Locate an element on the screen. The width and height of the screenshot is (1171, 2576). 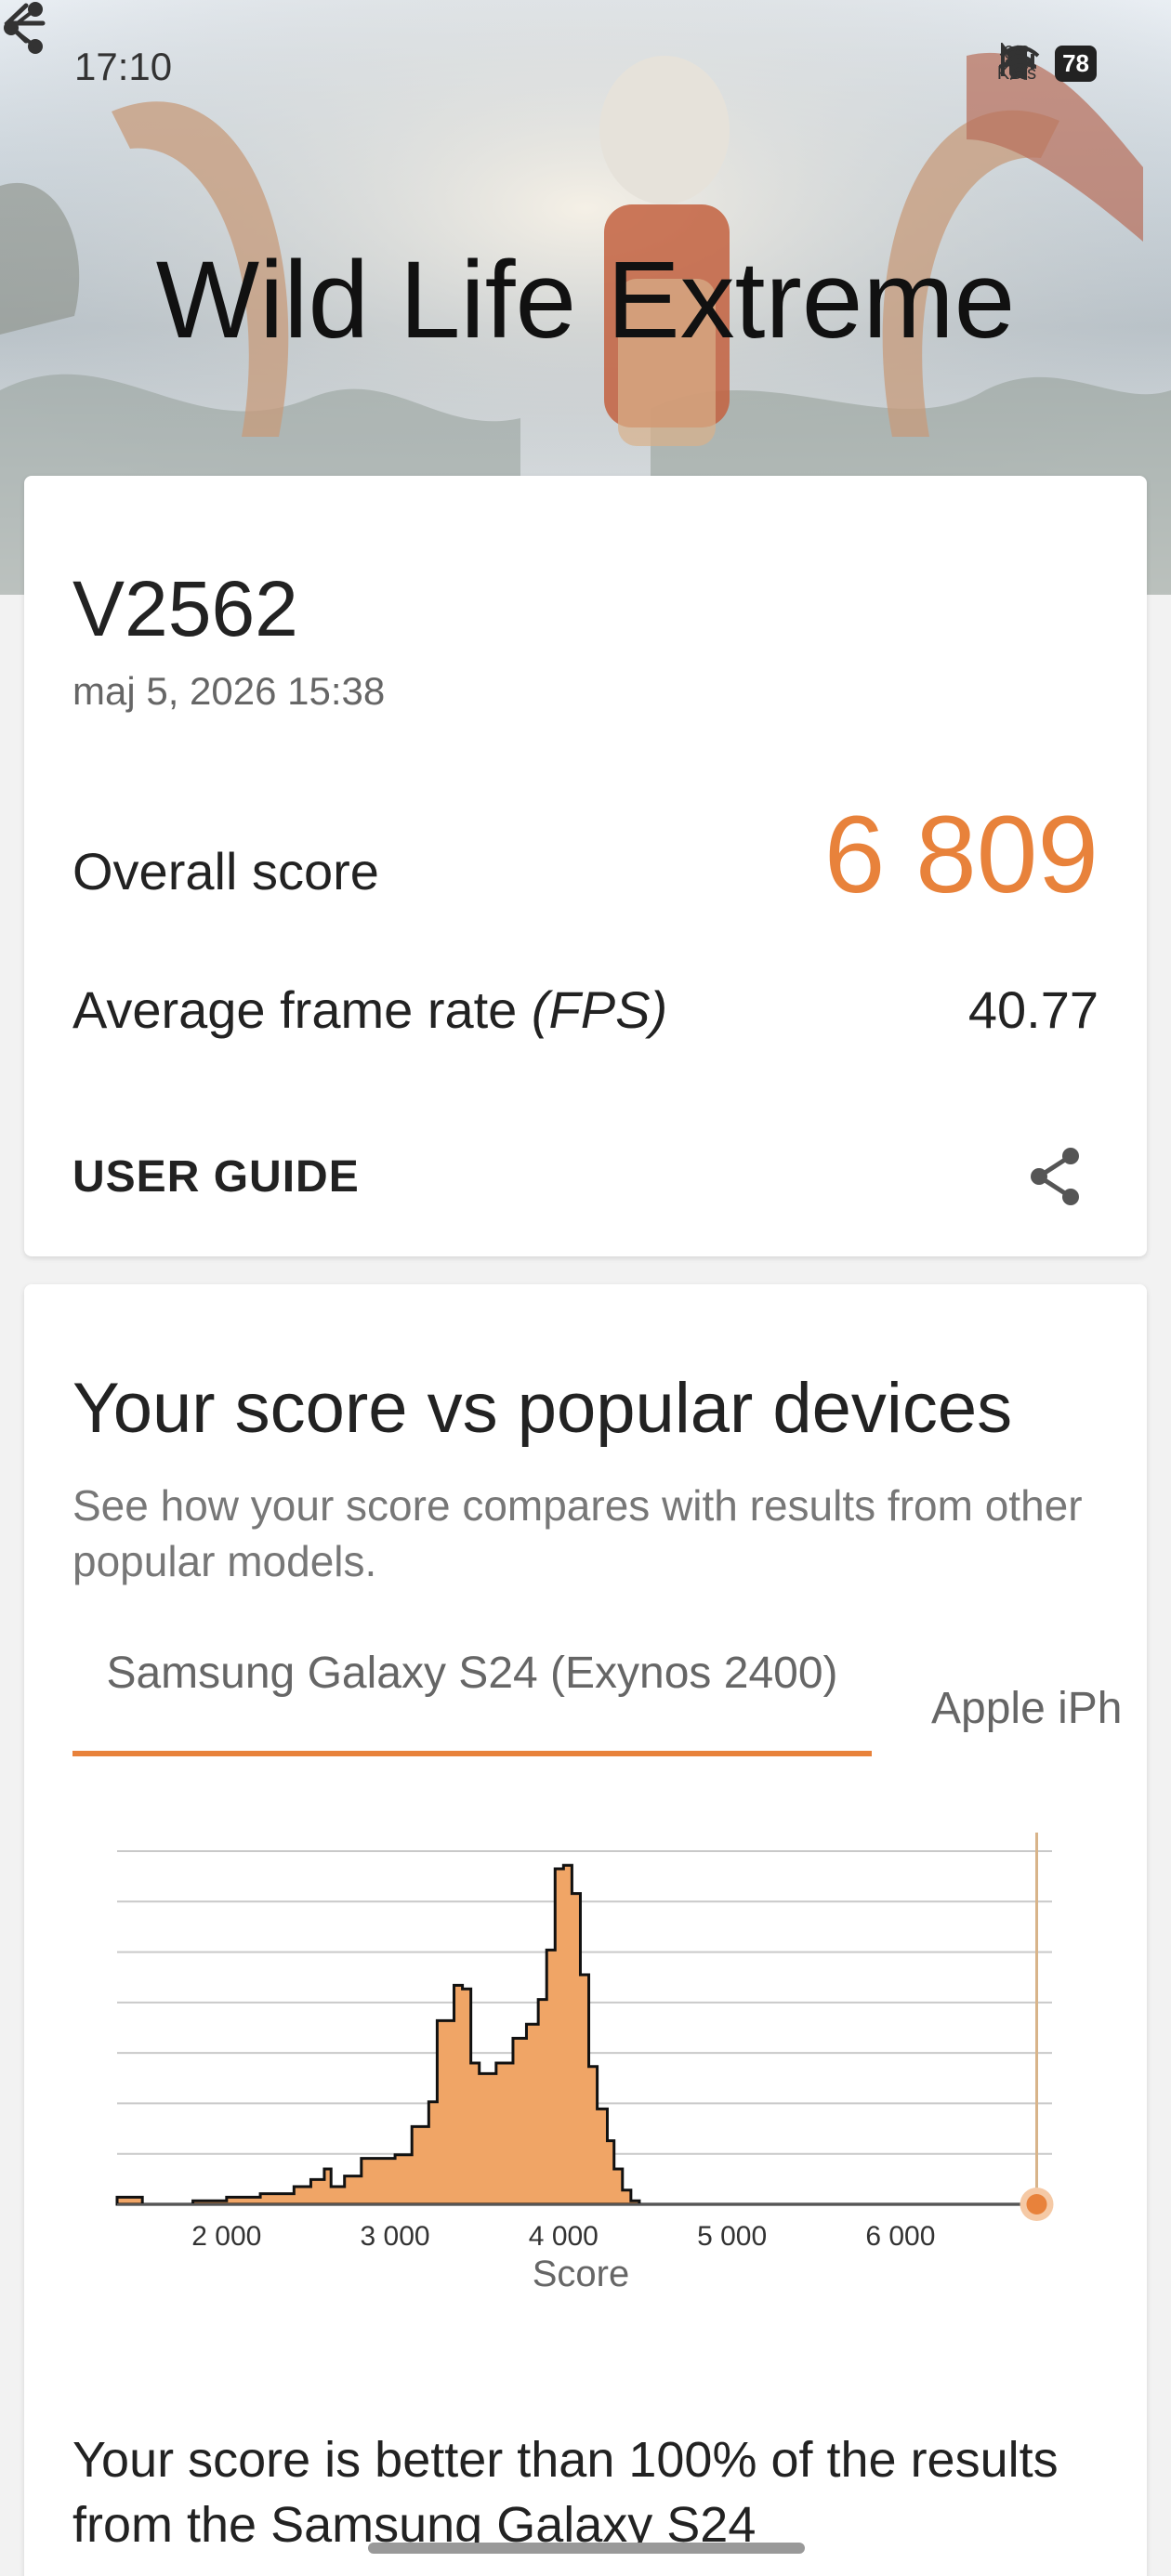
fps-unit: (FPS) is located at coordinates (599, 1009).